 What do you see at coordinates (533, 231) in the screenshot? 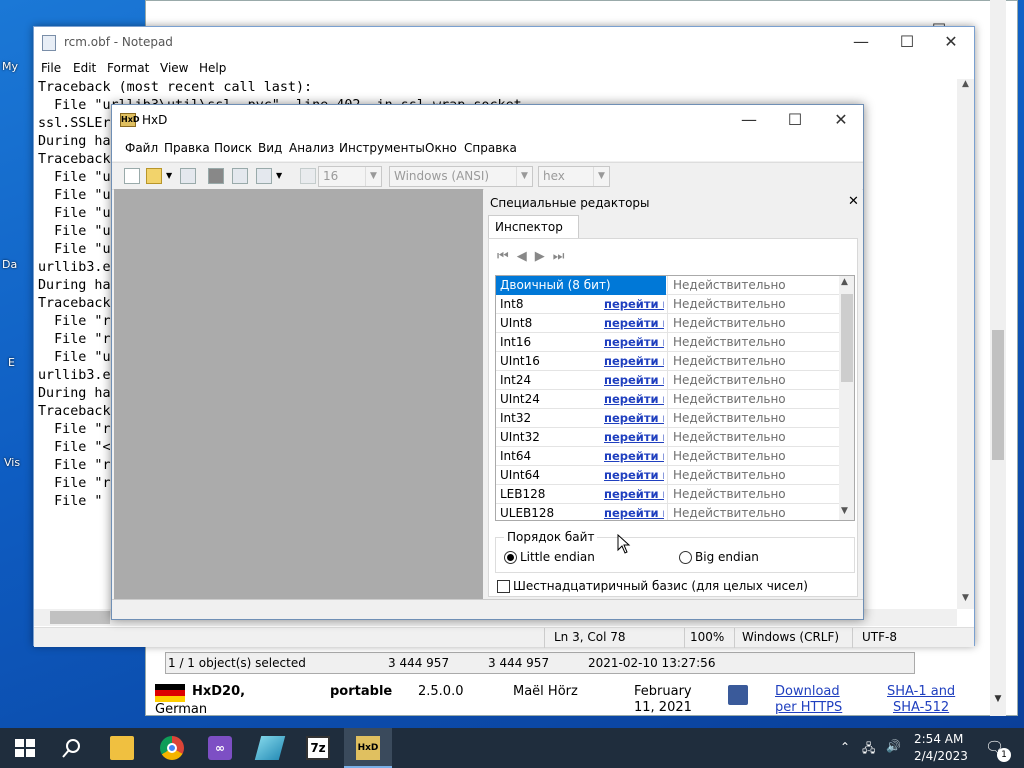
I see `tab-data-inspector: Инспектор данных` at bounding box center [533, 231].